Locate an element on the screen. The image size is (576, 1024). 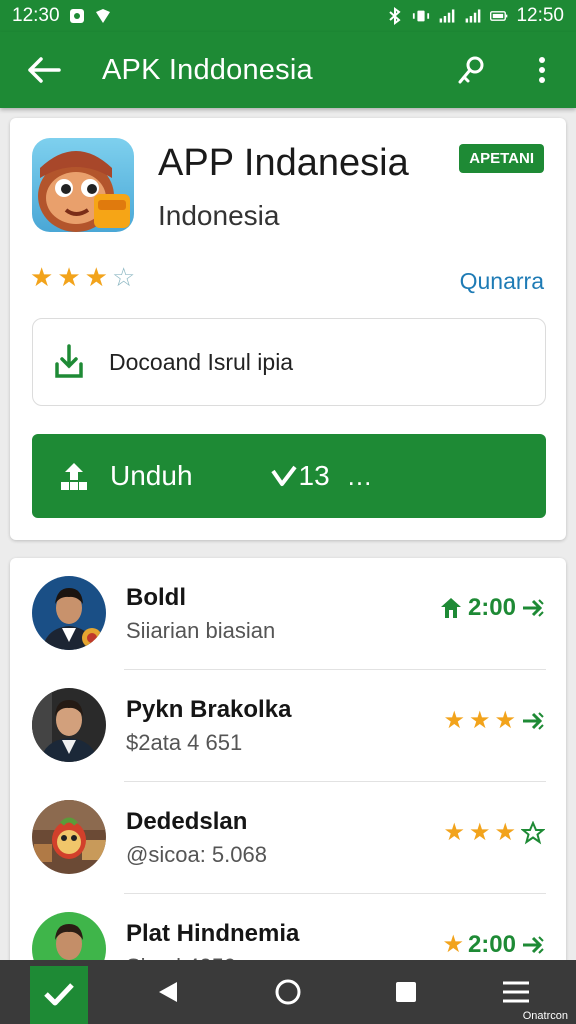
list-item-name: Dededslan is located at coordinates (187, 821).